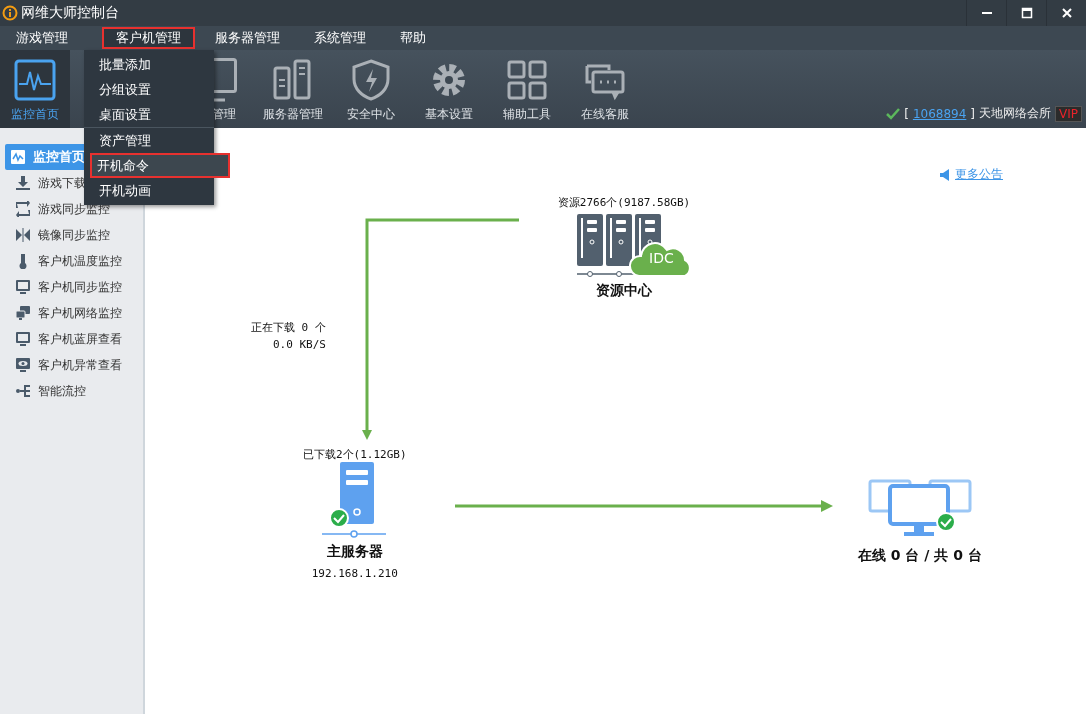 The image size is (1086, 714). What do you see at coordinates (149, 114) in the screenshot?
I see `menu-item: 桌面设置` at bounding box center [149, 114].